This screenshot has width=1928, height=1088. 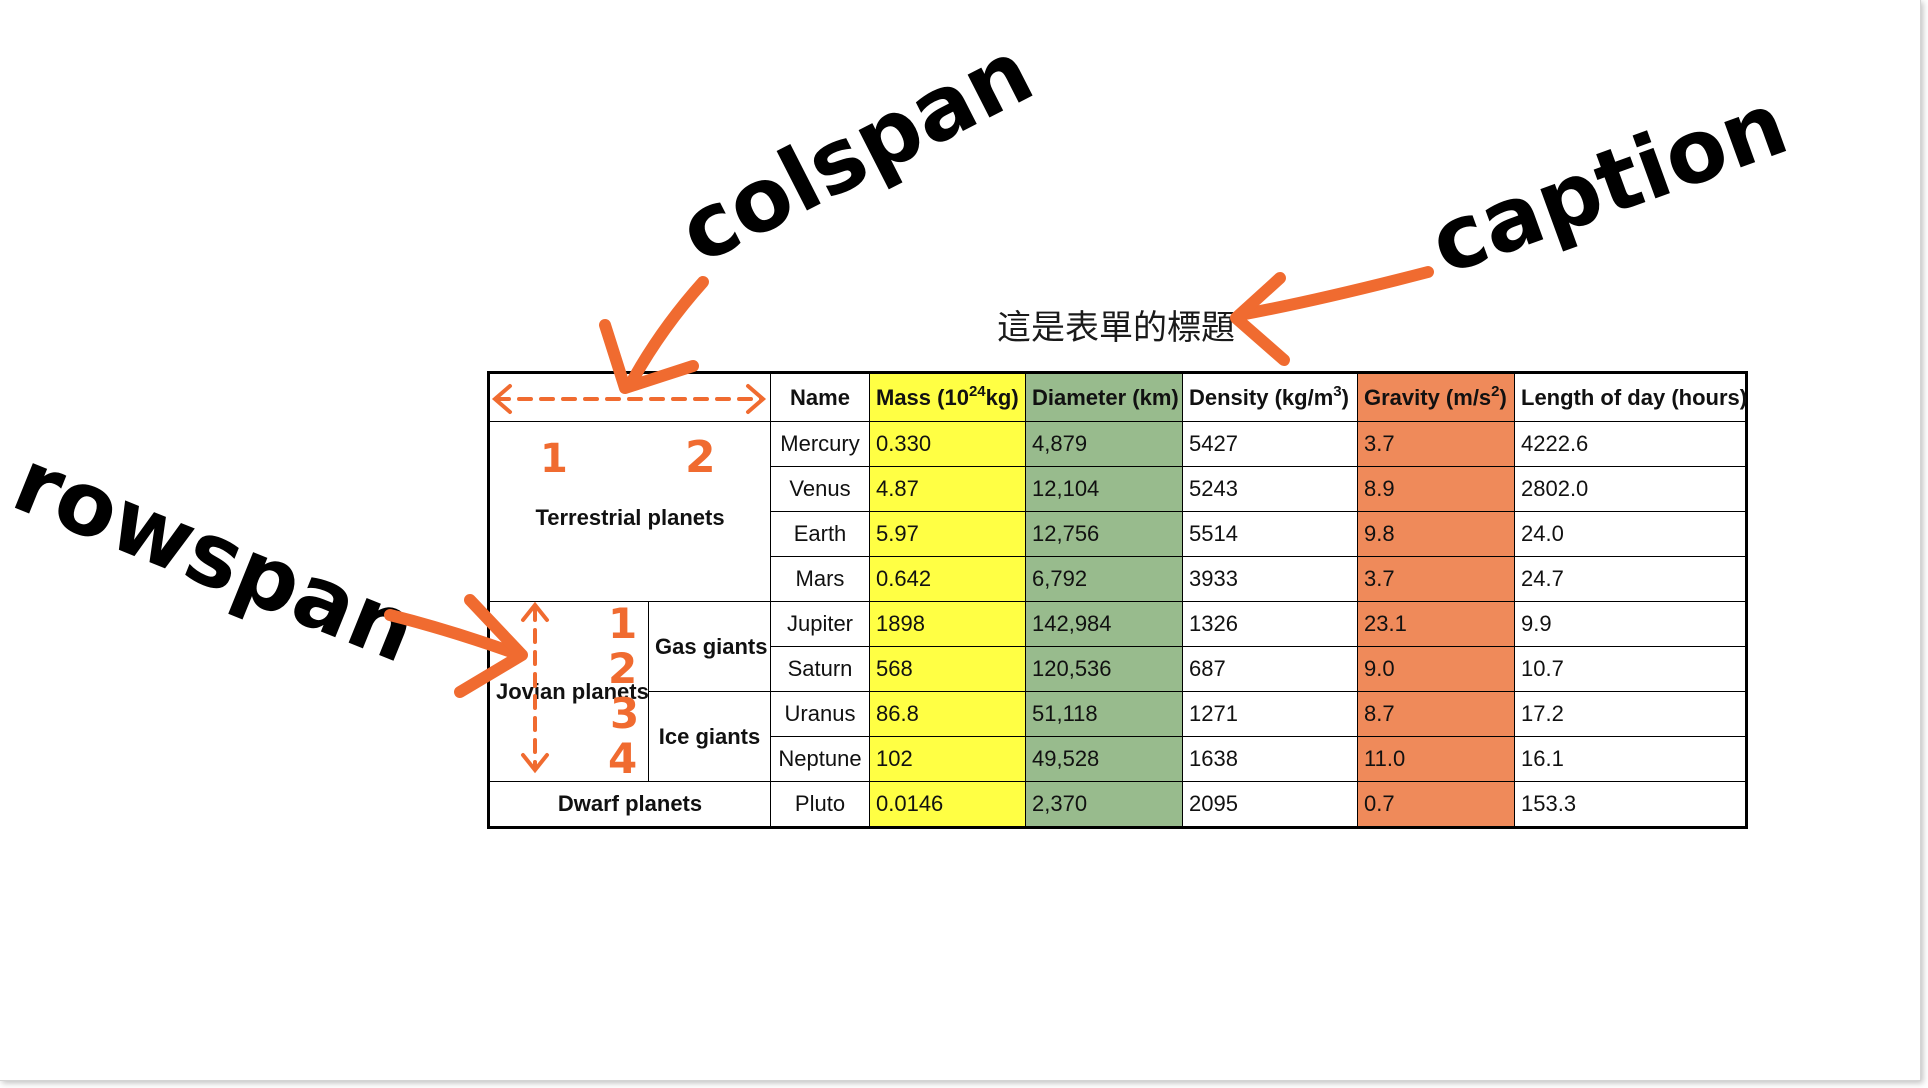 I want to click on group-terrestrial: Terrestrial planets, so click(x=629, y=511).